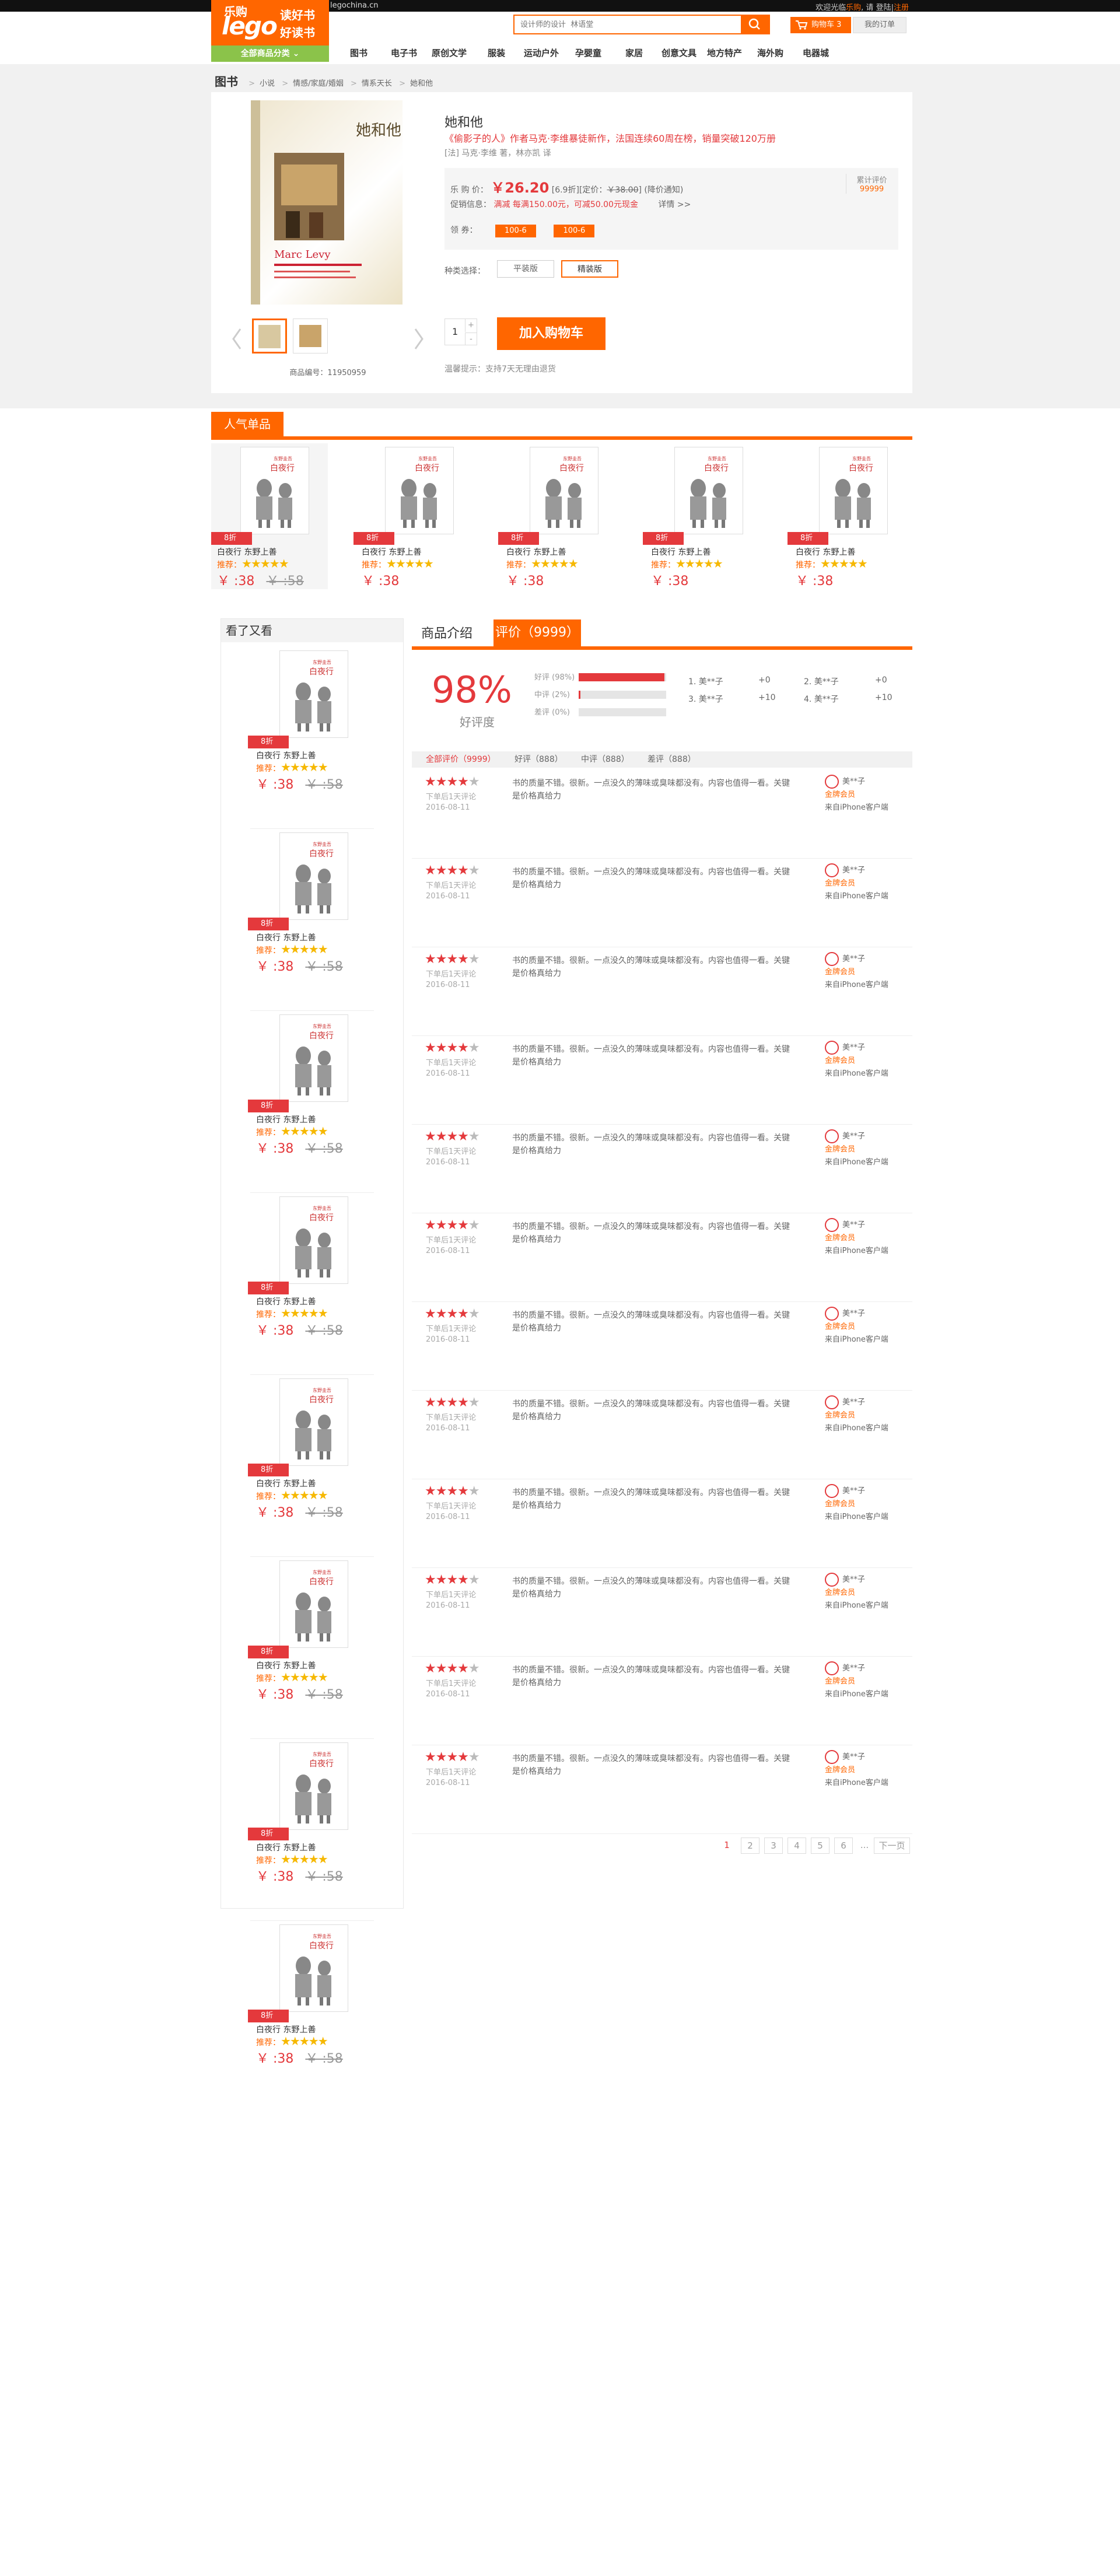 This screenshot has width=1120, height=2576. Describe the element at coordinates (377, 83) in the screenshot. I see `breadcrumb-item: 情系天长` at that location.